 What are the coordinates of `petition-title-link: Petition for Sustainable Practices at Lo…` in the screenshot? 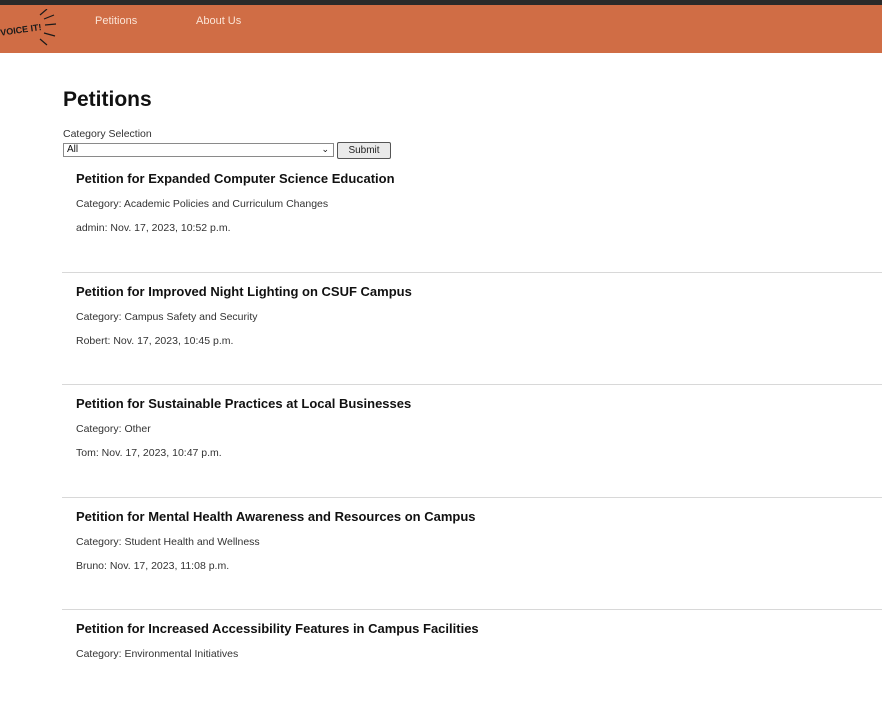 It's located at (243, 403).